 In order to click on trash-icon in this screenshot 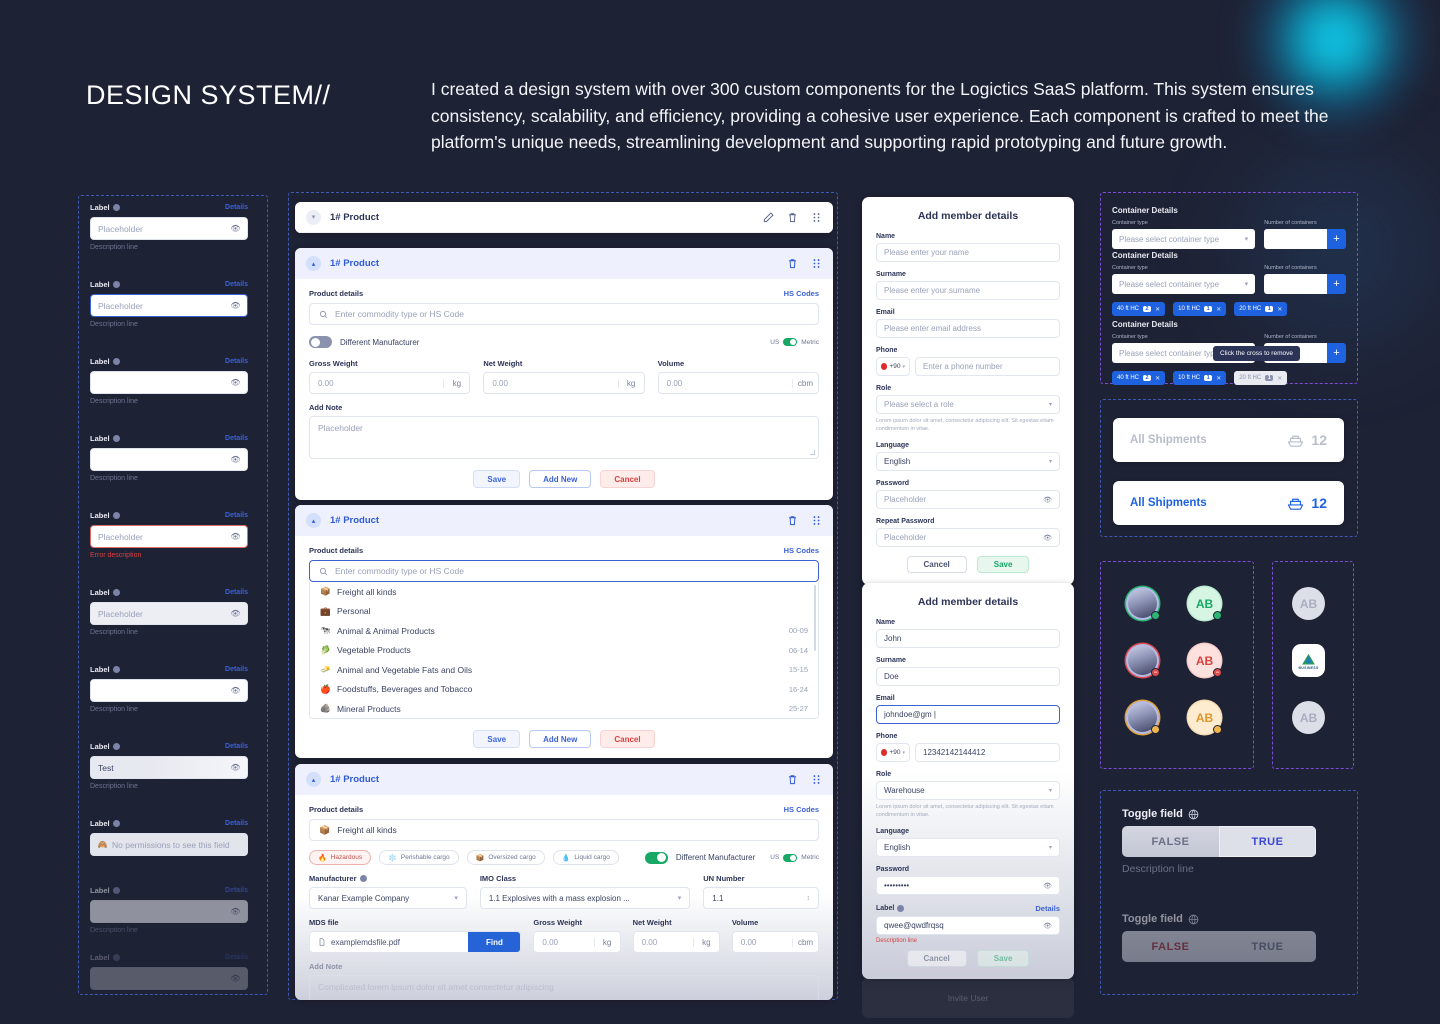, I will do `click(792, 520)`.